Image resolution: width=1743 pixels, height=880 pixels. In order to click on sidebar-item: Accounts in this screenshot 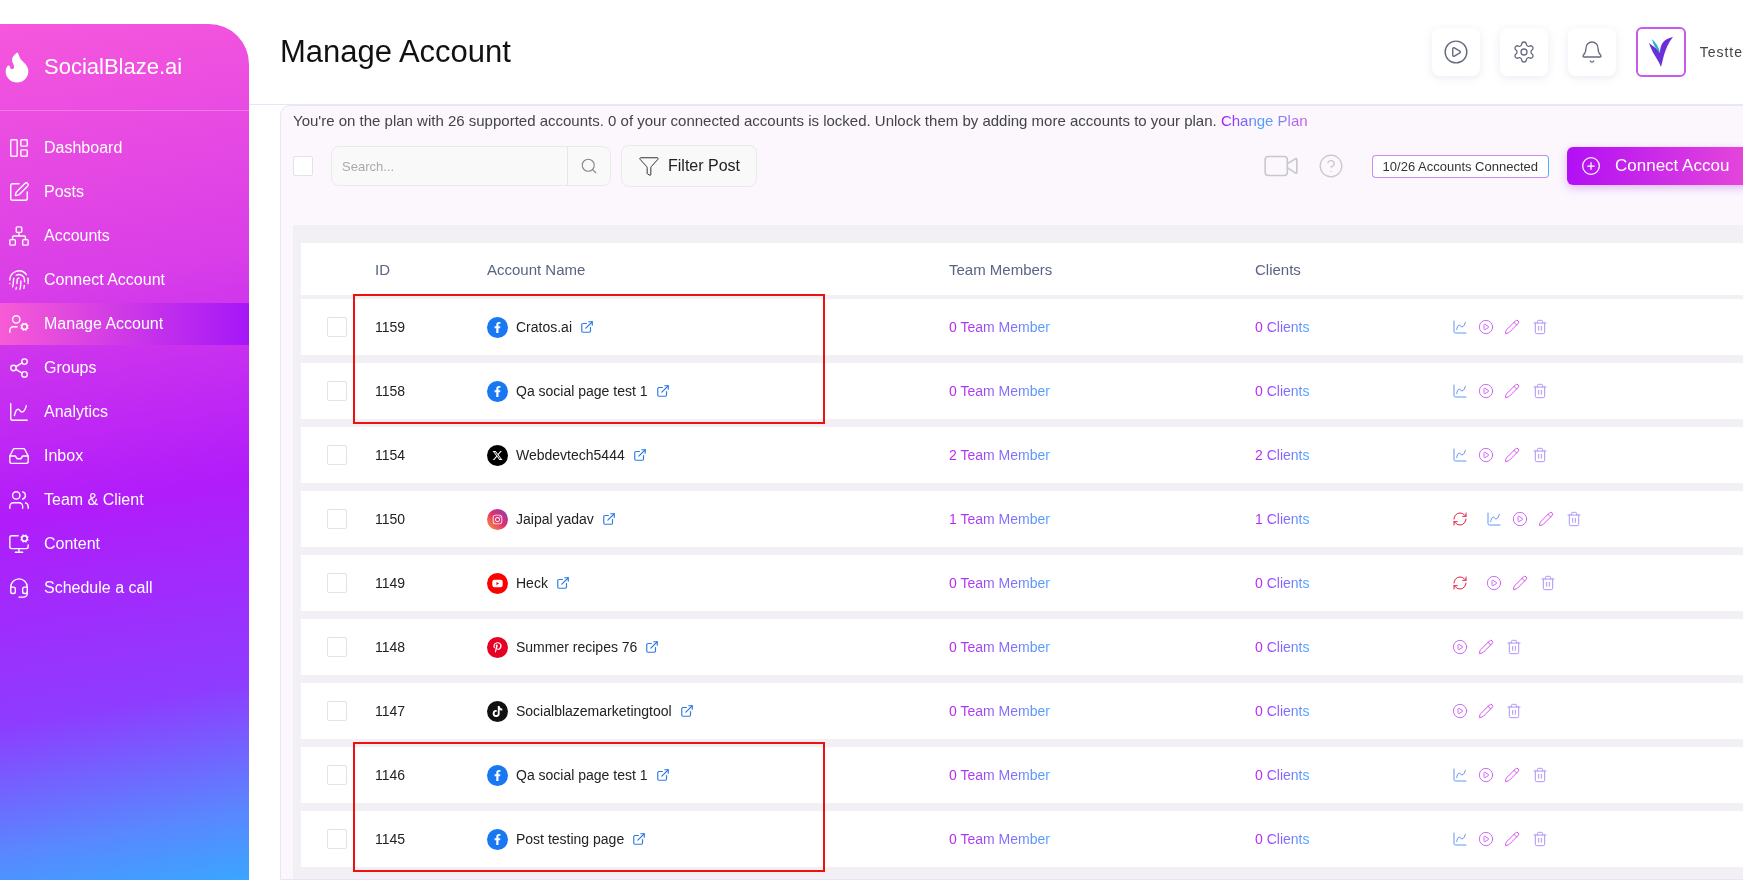, I will do `click(124, 236)`.